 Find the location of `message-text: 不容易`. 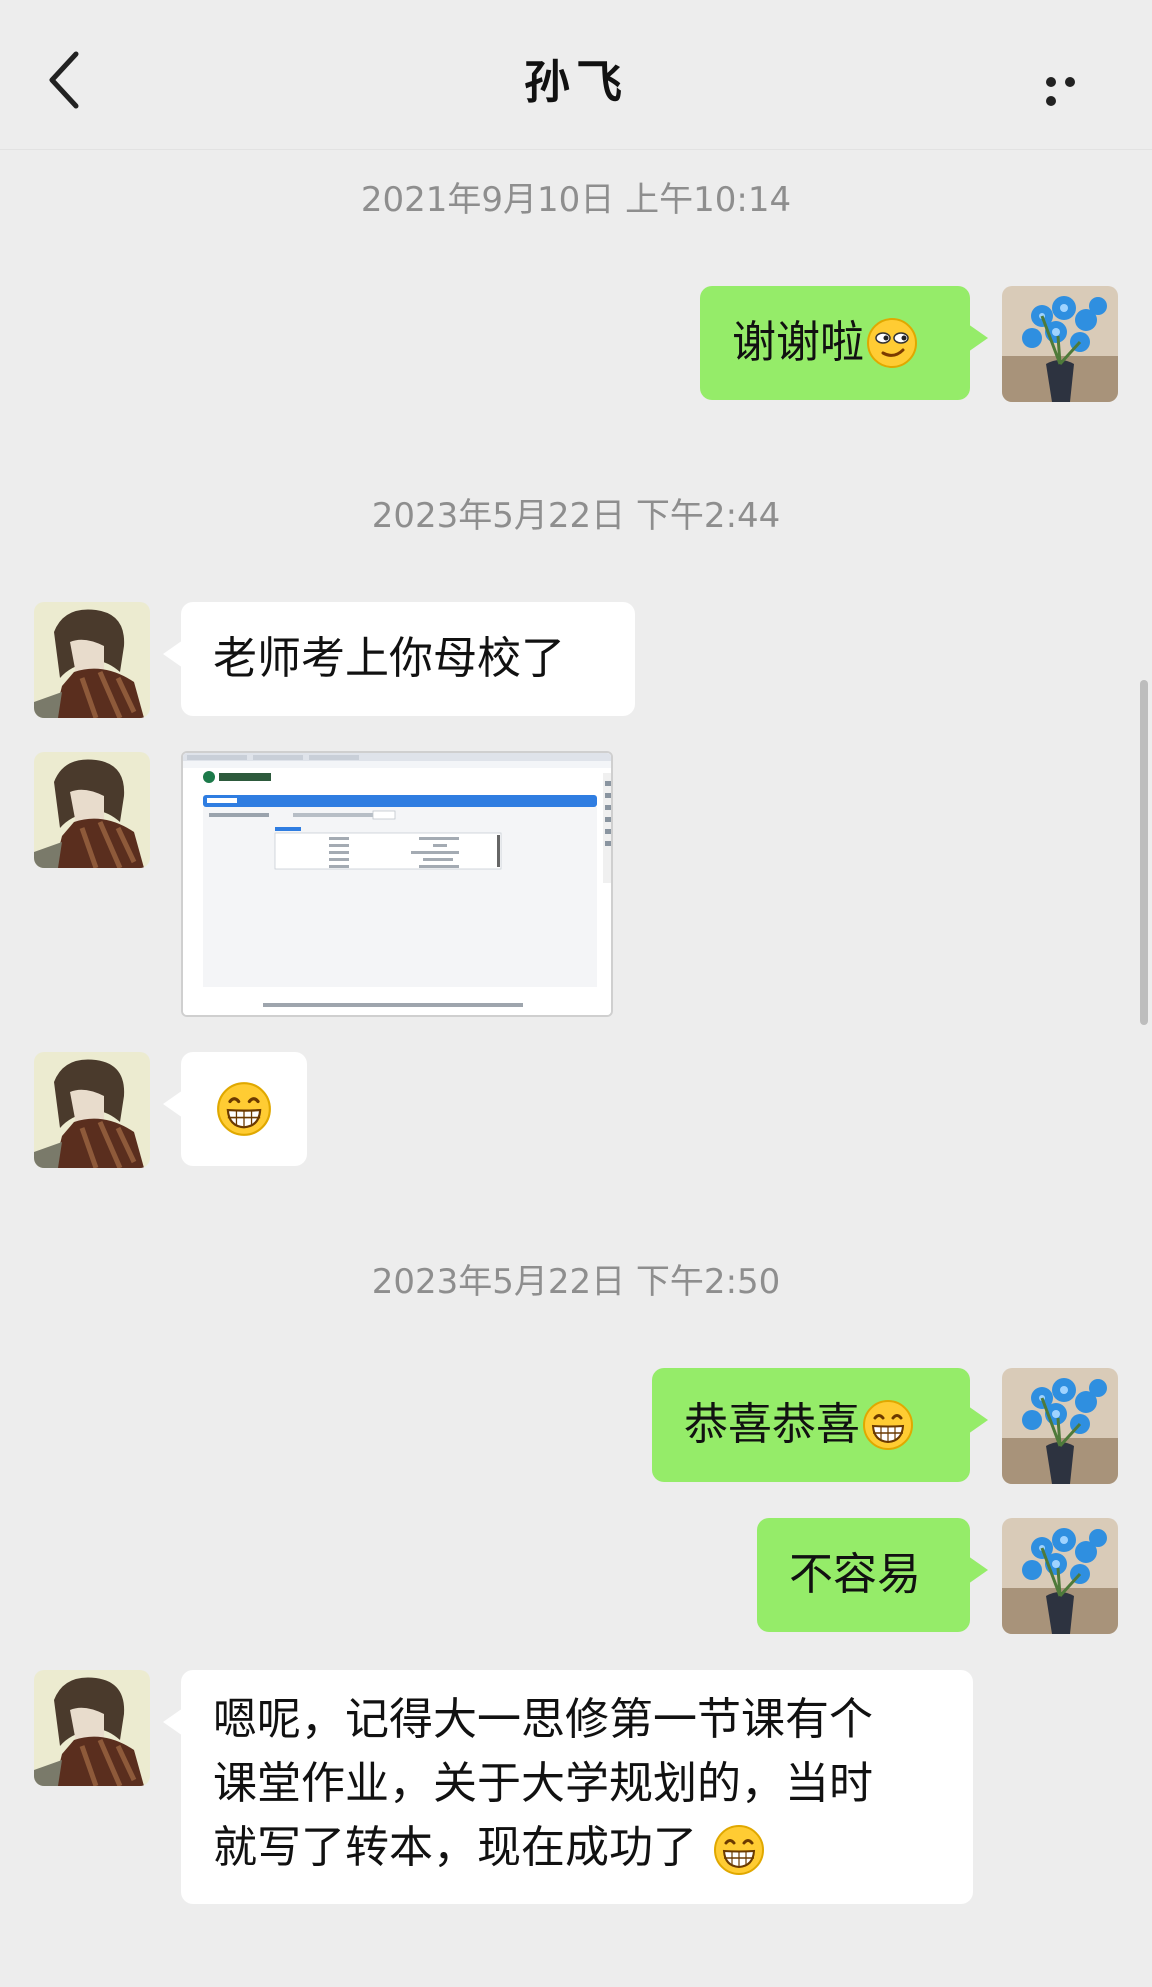

message-text: 不容易 is located at coordinates (855, 1574).